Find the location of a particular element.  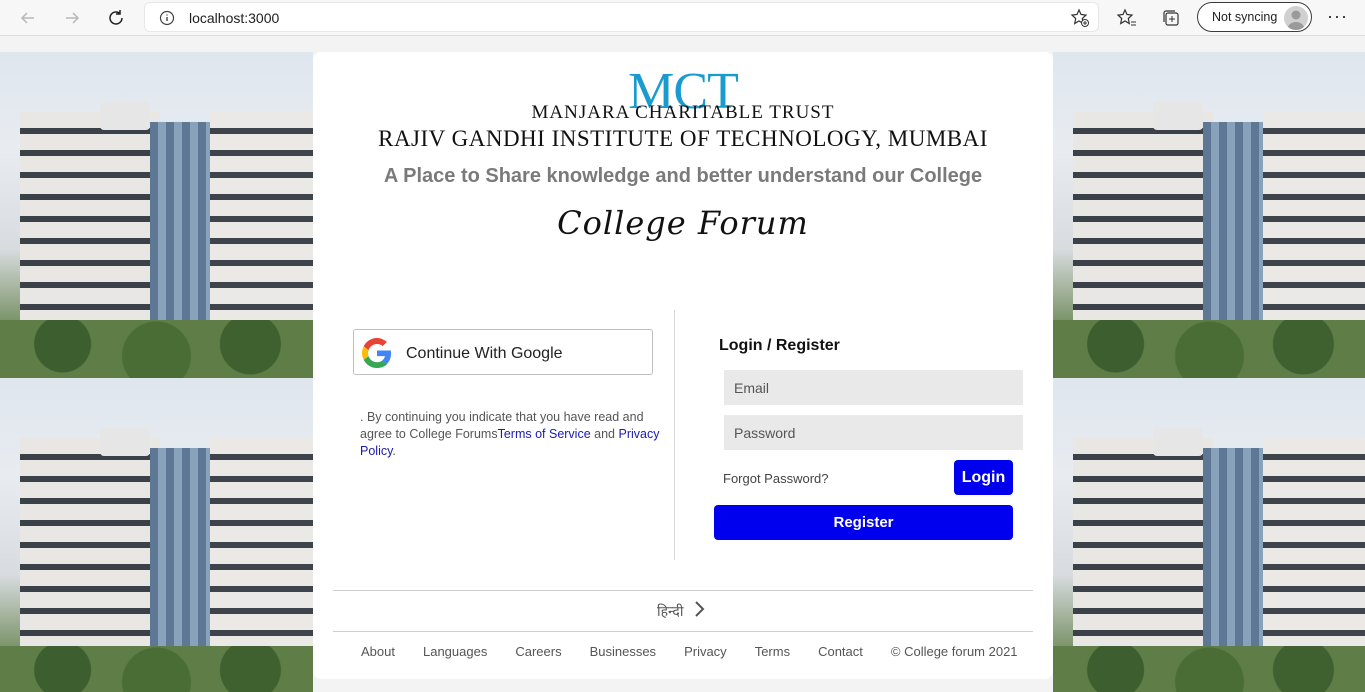

url-text: localhost:3000 is located at coordinates (234, 18).